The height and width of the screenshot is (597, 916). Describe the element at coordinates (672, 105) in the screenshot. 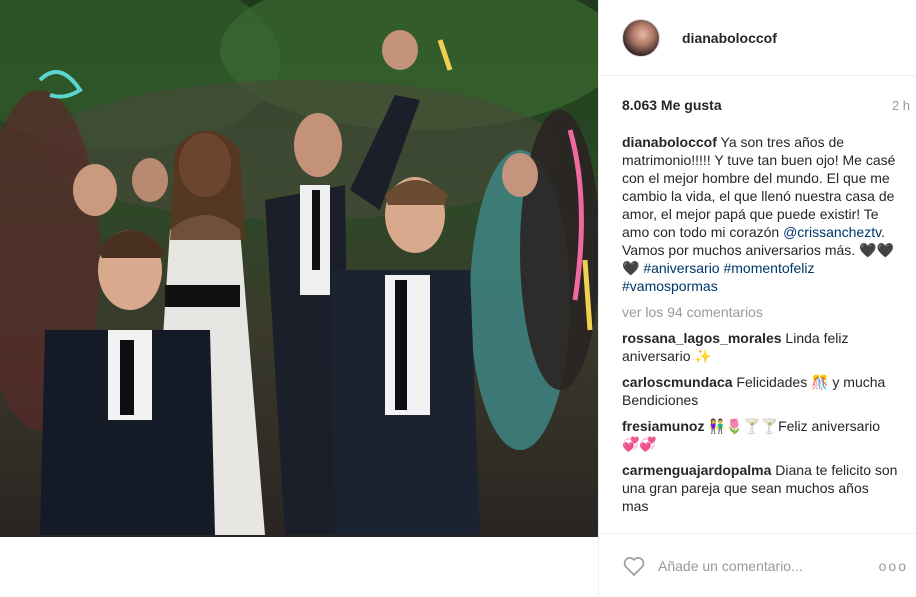

I see `likes-count: 8.063 Me gusta` at that location.